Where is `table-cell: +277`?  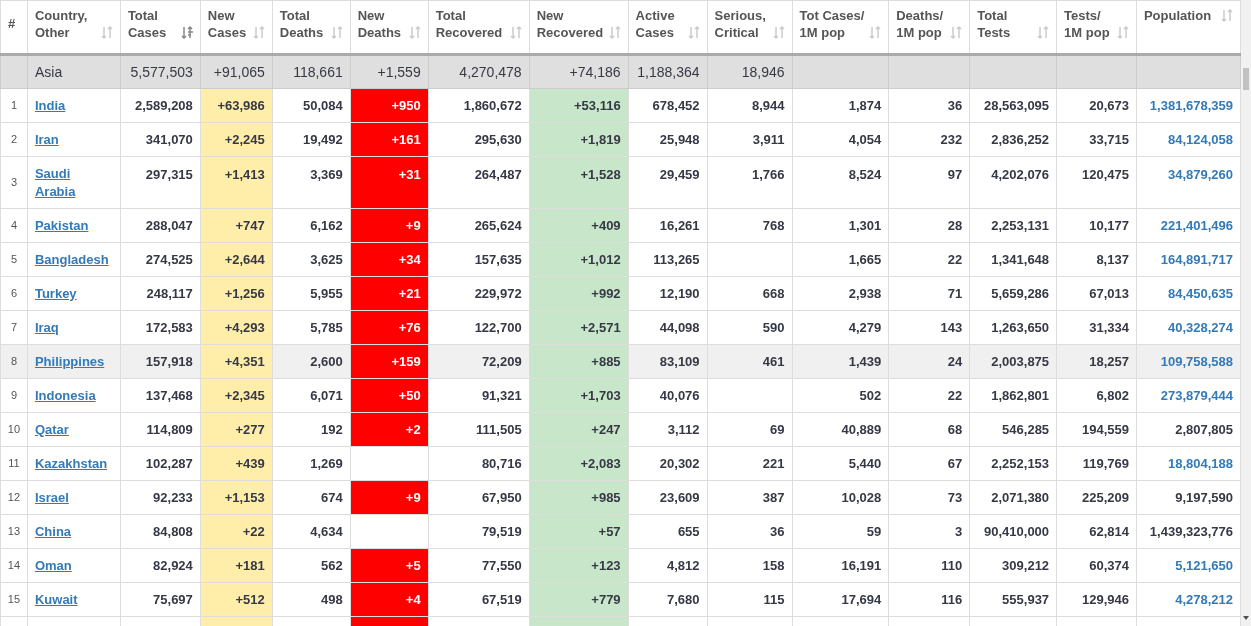 table-cell: +277 is located at coordinates (250, 429).